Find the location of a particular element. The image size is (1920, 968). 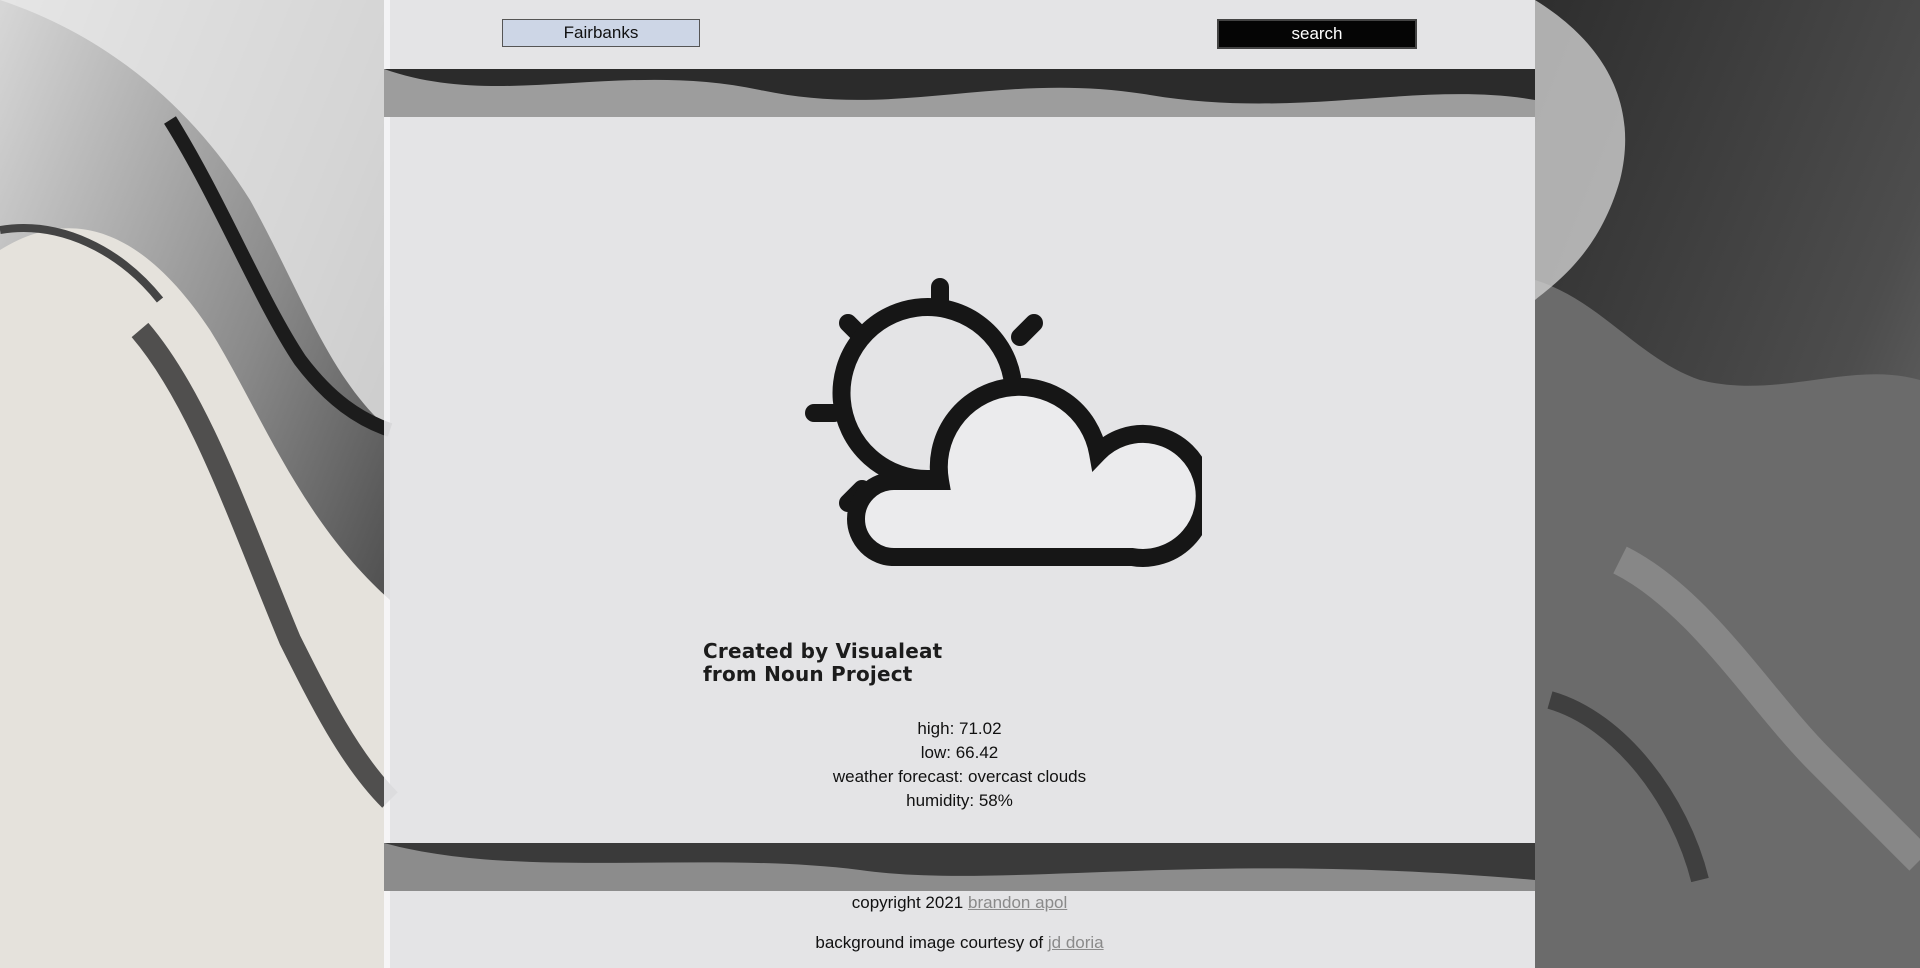

search-button: search is located at coordinates (1317, 34).